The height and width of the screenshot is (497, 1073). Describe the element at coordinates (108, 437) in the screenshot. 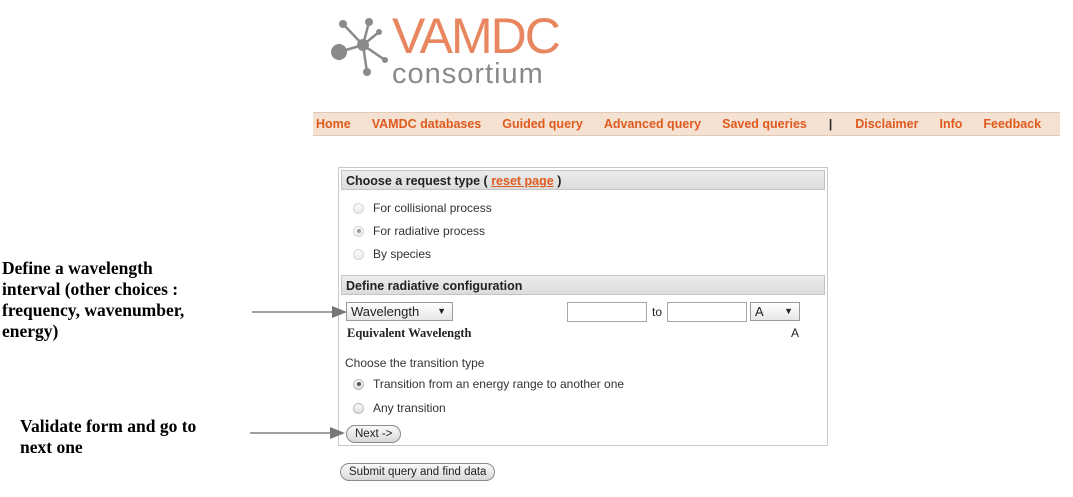

I see `validate-annotation: Validate form and go to next one` at that location.